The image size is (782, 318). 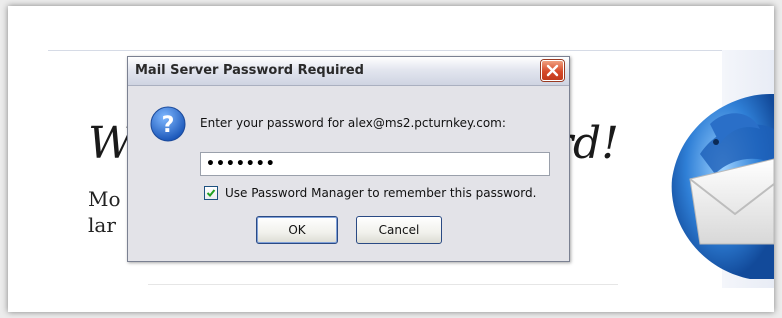 I want to click on close-icon, so click(x=552, y=70).